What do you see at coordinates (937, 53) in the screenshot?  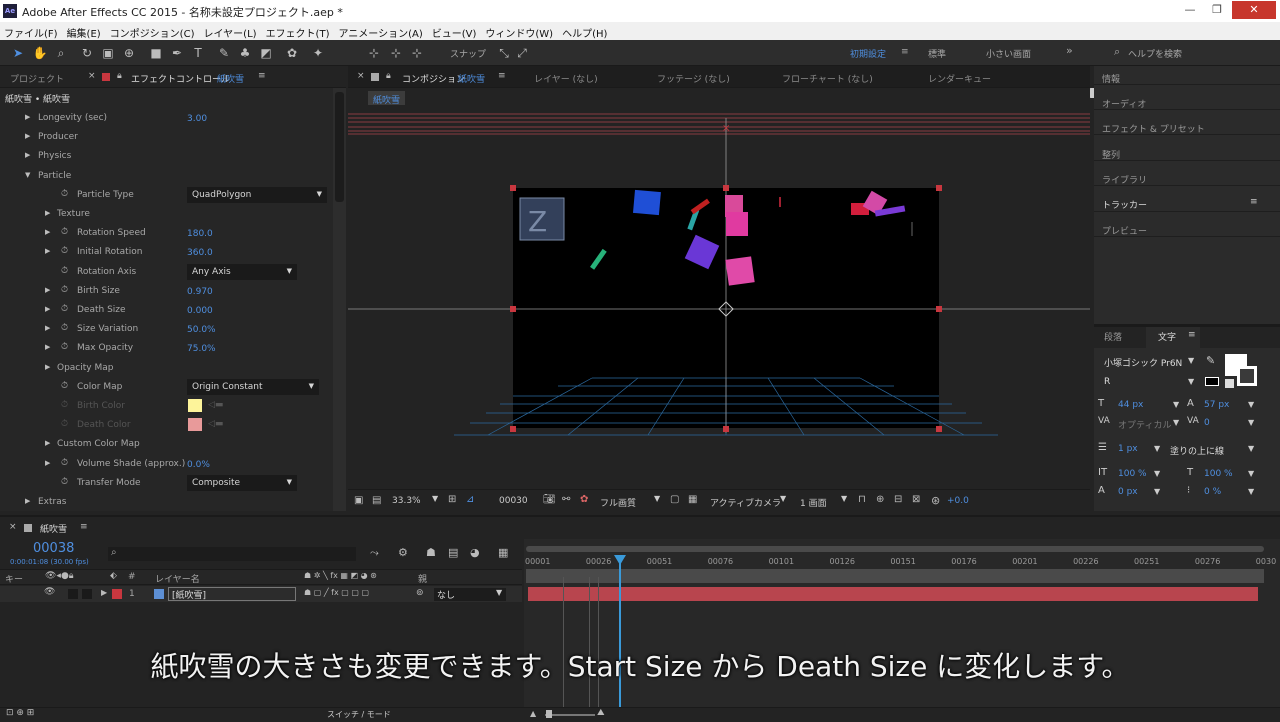 I see `workspace-standard: 標準` at bounding box center [937, 53].